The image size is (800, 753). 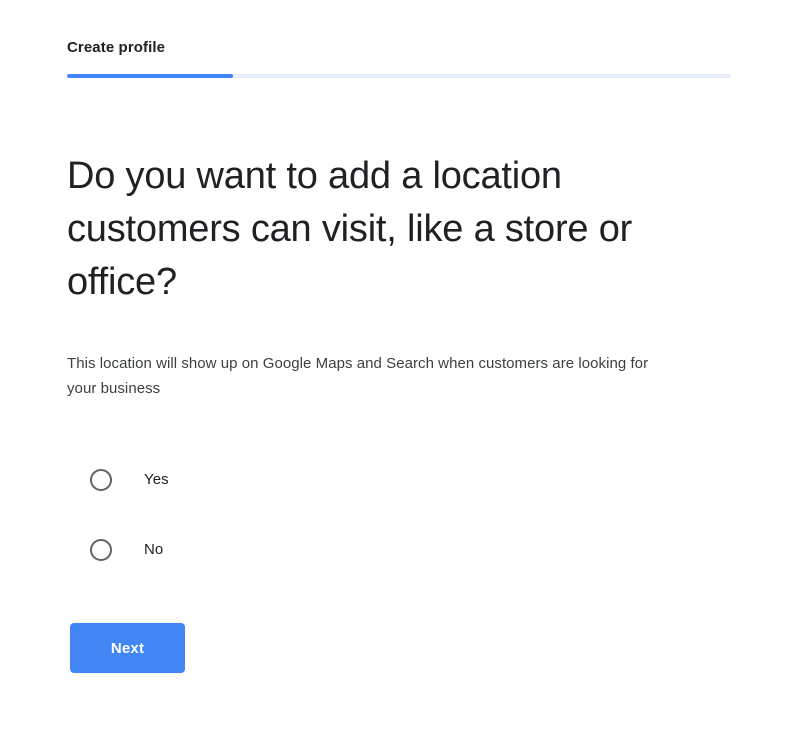 What do you see at coordinates (156, 479) in the screenshot?
I see `radio-option-label: Yes` at bounding box center [156, 479].